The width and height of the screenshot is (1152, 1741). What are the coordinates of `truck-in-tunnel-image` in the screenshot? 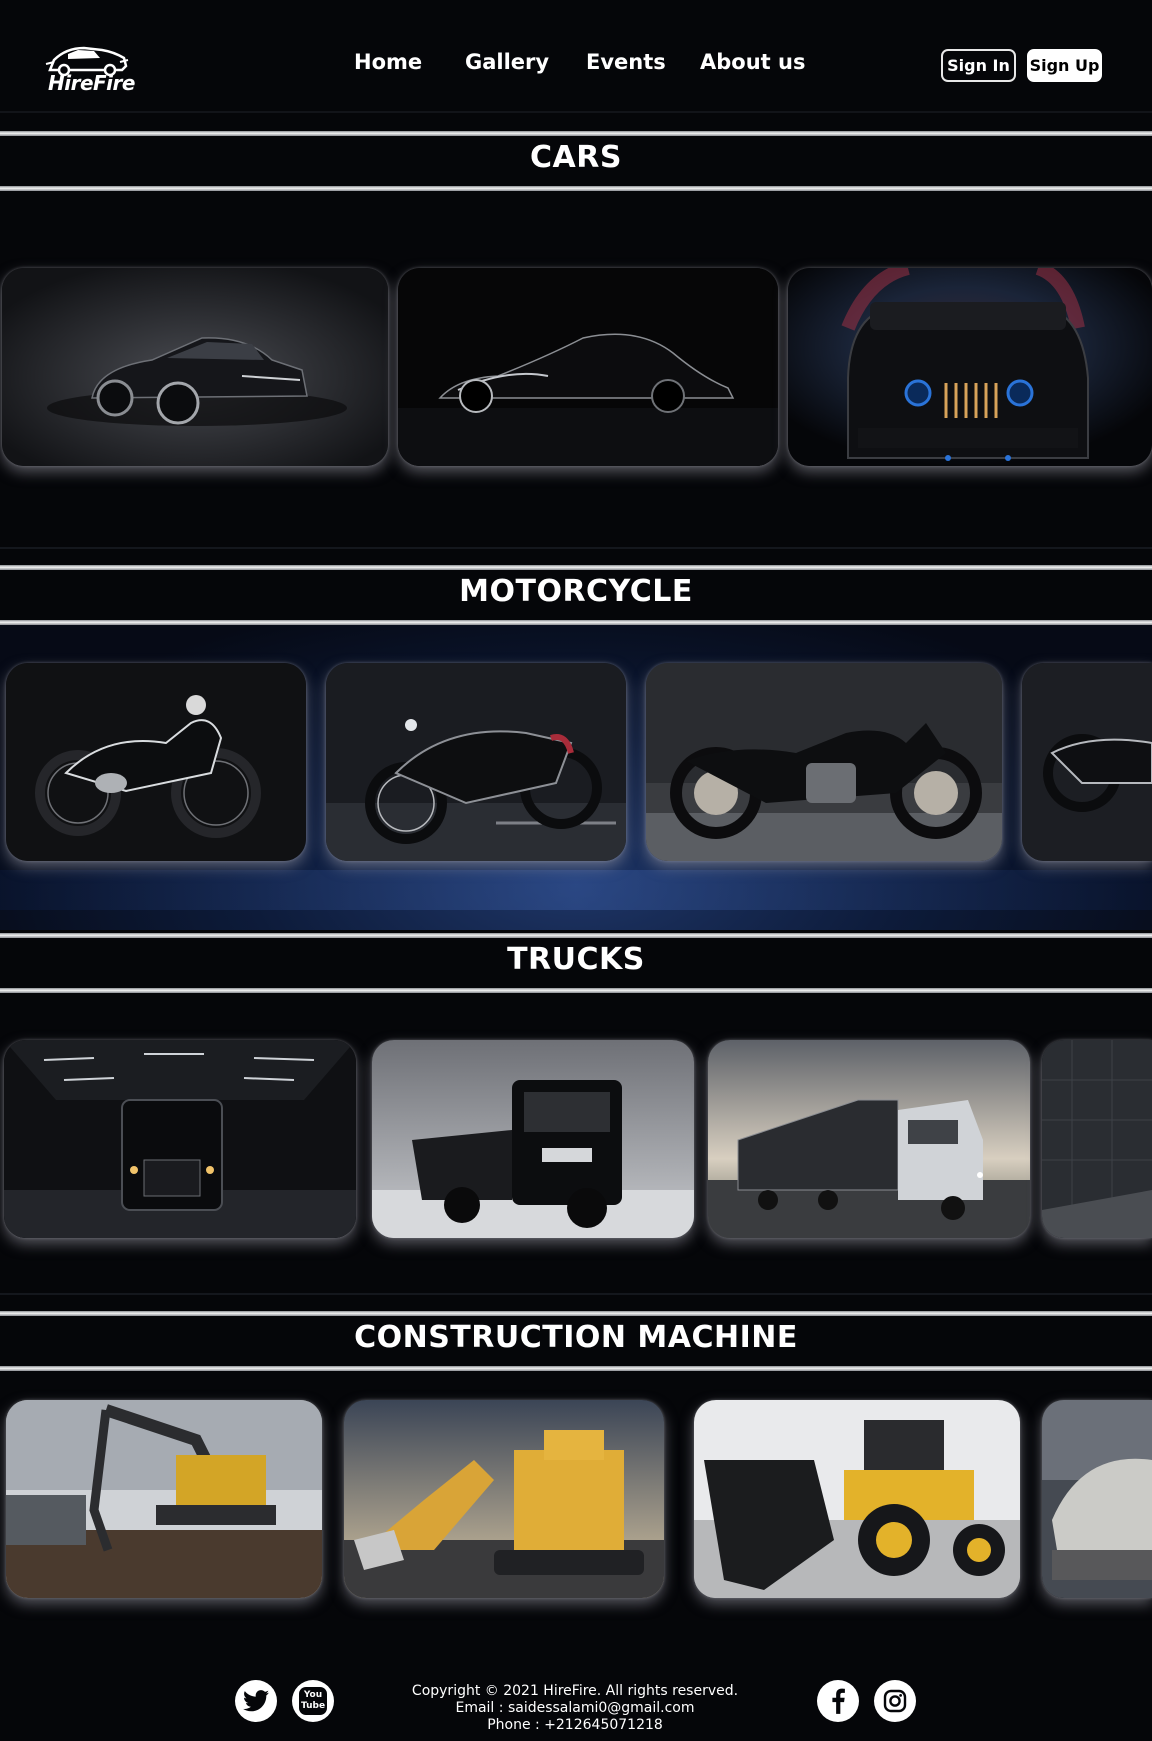 It's located at (1097, 1139).